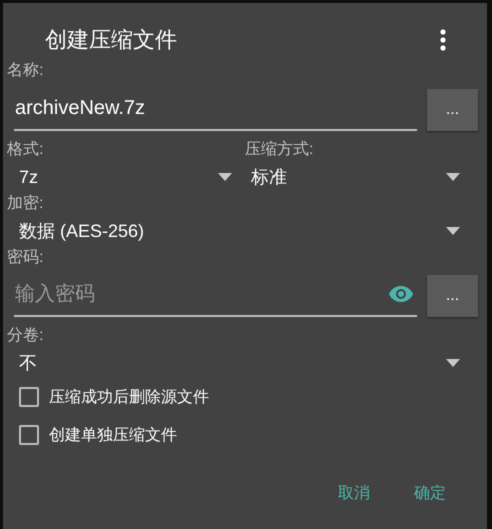 Image resolution: width=492 pixels, height=529 pixels. Describe the element at coordinates (25, 204) in the screenshot. I see `field-label: 加密:` at that location.